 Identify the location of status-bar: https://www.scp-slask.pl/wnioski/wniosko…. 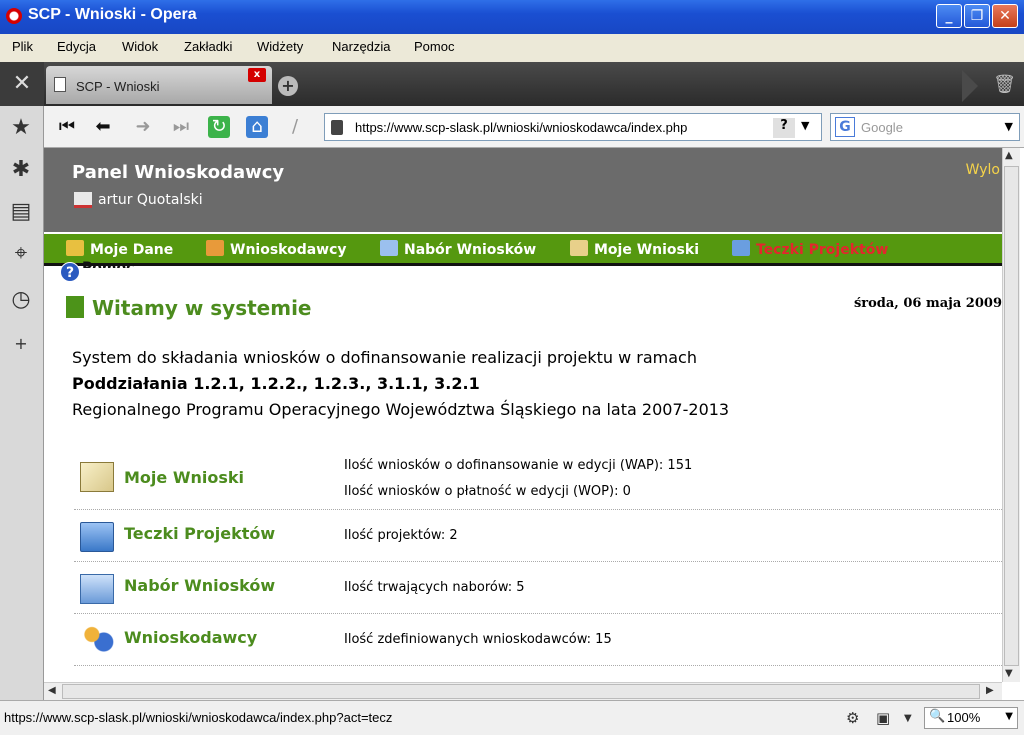
(512, 717).